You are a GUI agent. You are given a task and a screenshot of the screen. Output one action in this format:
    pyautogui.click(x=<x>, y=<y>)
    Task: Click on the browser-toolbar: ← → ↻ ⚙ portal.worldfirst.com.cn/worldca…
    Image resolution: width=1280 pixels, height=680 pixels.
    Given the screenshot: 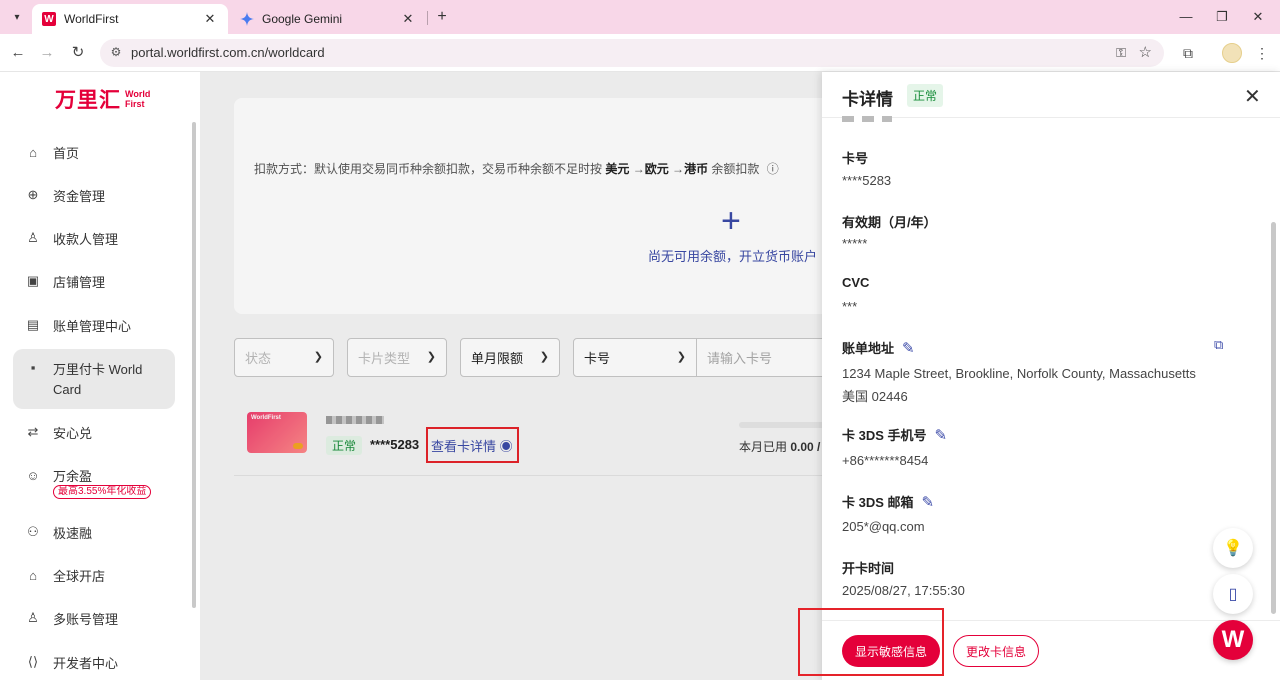 What is the action you would take?
    pyautogui.click(x=640, y=53)
    